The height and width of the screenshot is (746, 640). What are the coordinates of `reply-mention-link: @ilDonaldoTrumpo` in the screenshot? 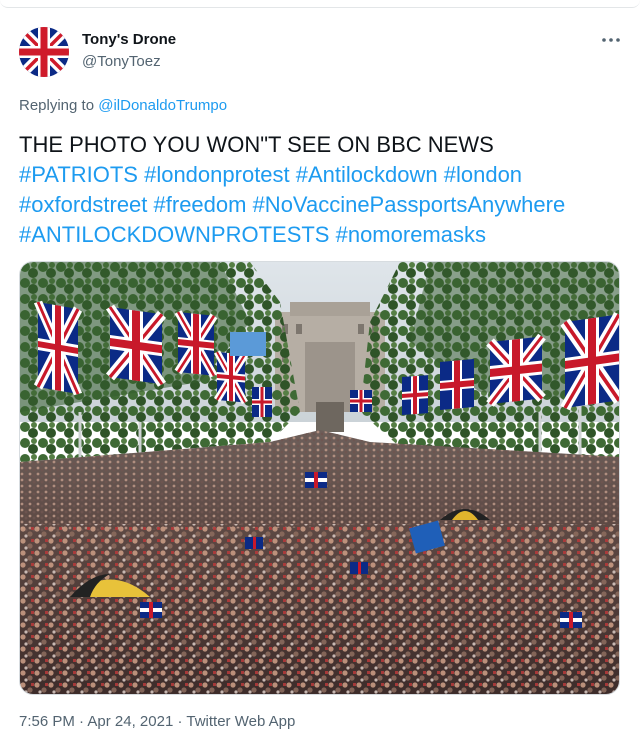 It's located at (162, 105).